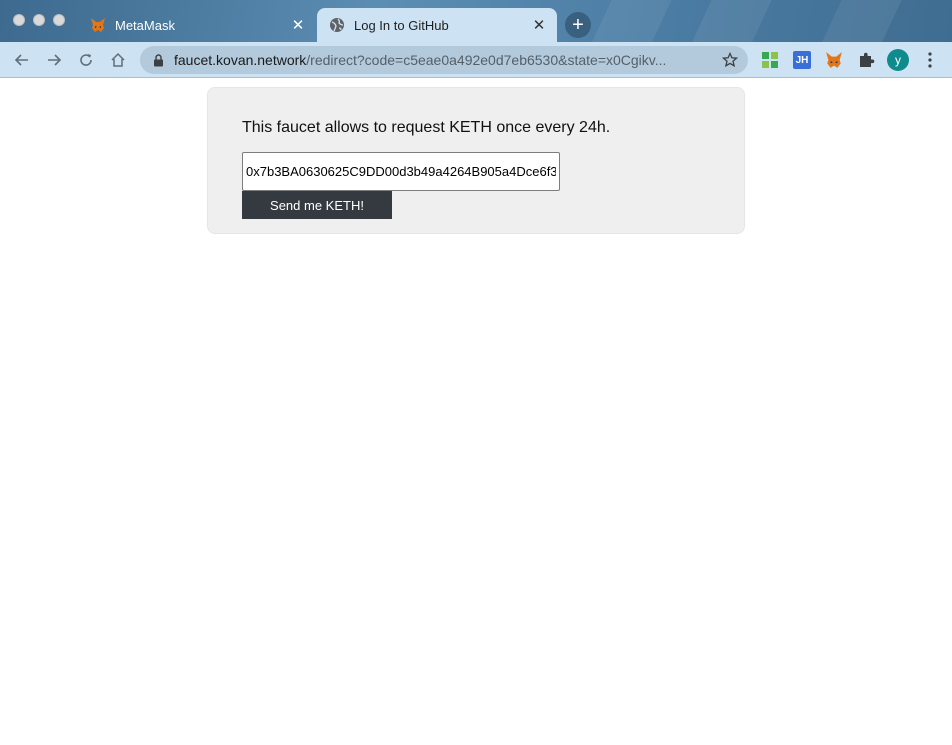 Image resolution: width=952 pixels, height=745 pixels. I want to click on profile-avatar: y, so click(898, 60).